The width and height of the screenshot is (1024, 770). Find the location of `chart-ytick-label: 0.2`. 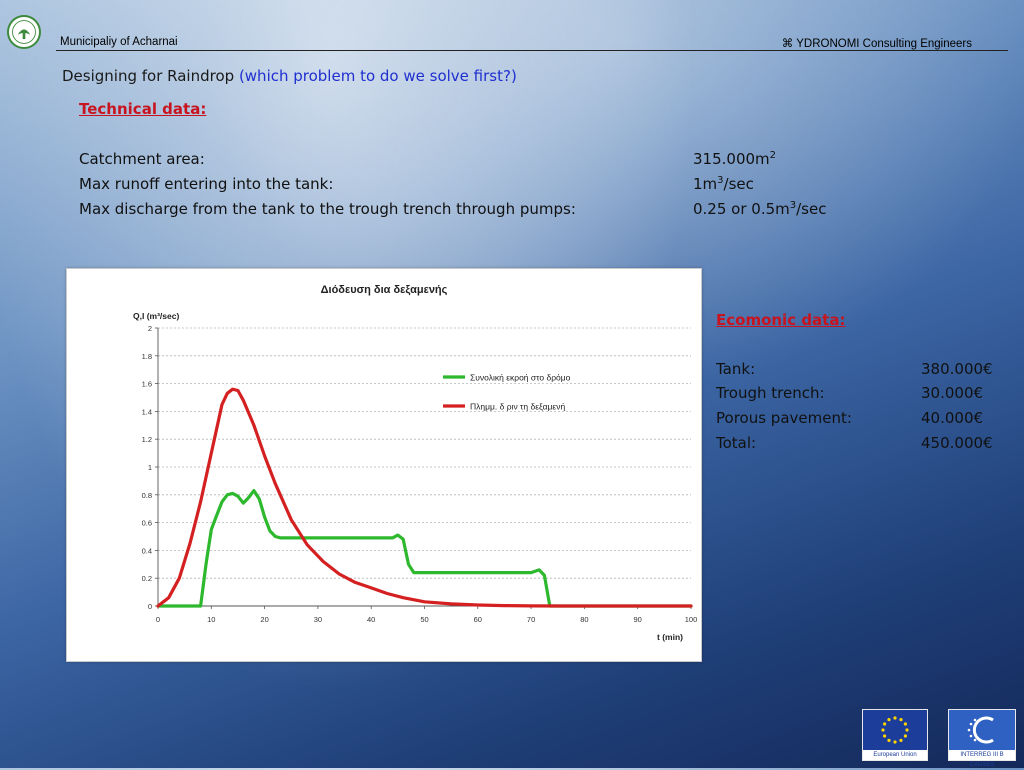

chart-ytick-label: 0.2 is located at coordinates (147, 578).